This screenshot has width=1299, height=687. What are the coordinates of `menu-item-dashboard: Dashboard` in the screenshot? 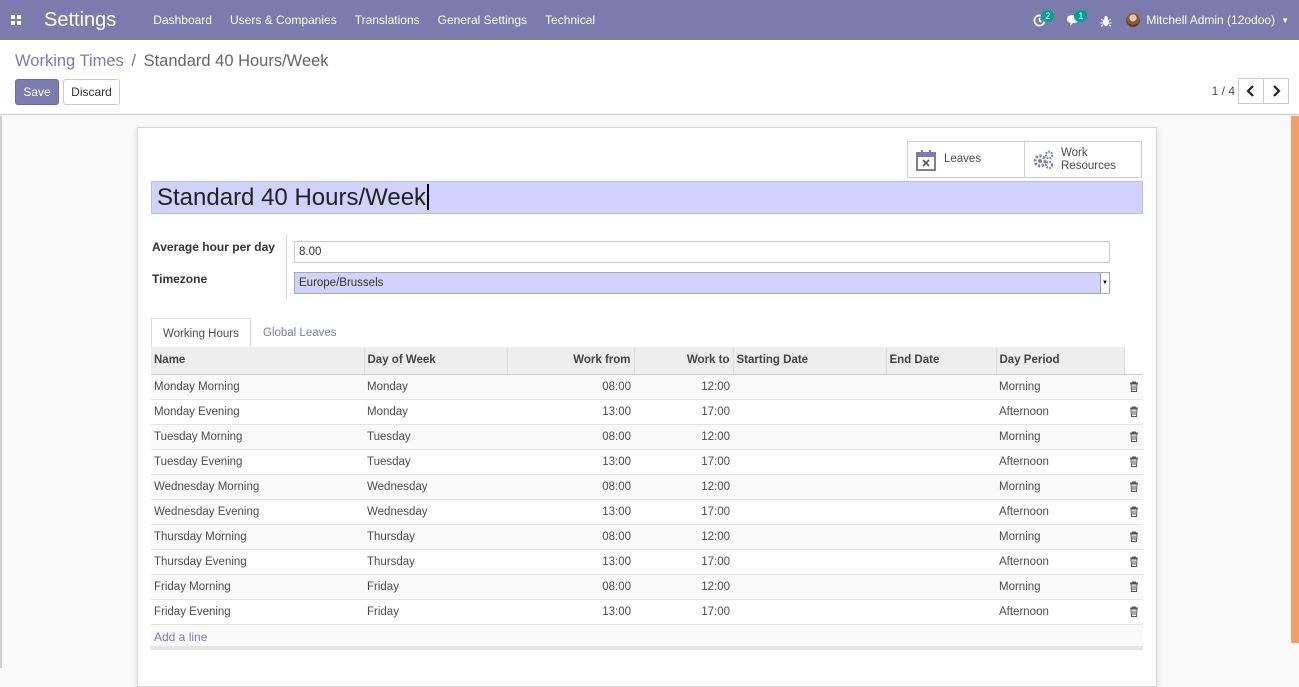 It's located at (182, 20).